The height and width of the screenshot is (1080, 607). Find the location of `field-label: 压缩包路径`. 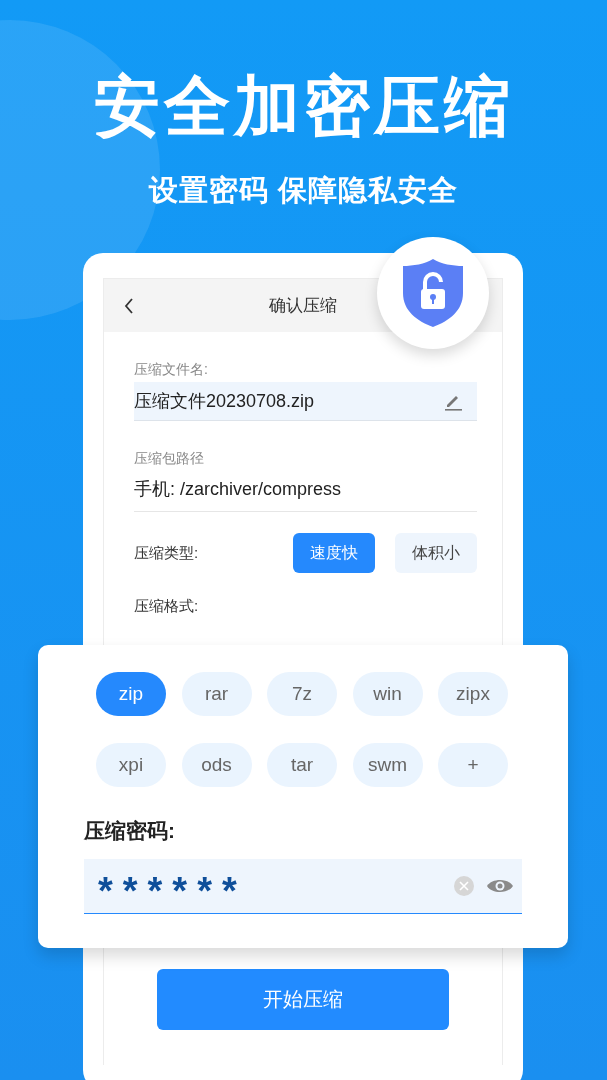

field-label: 压缩包路径 is located at coordinates (169, 458).